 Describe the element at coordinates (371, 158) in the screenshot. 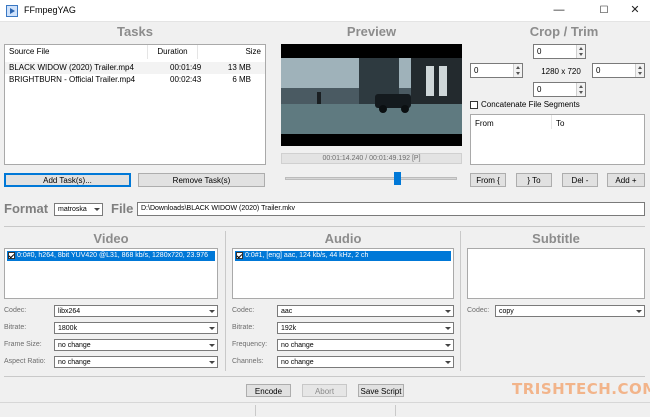

I see `preview-time: 00:01:14.240 / 00:01:49.192 [P]` at that location.